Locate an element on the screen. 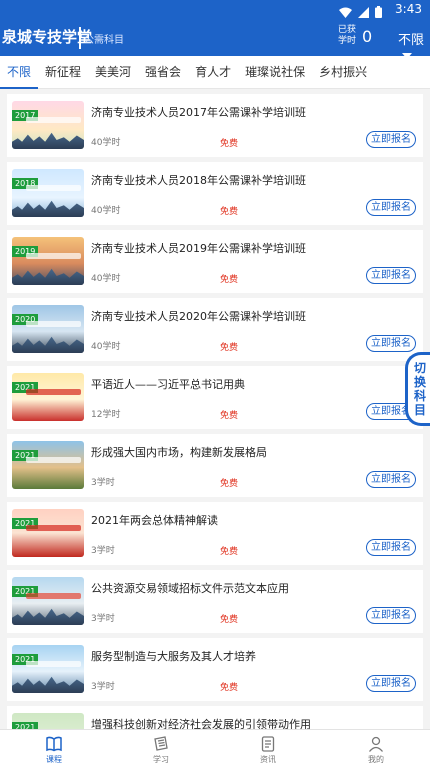  course-card: 2017 济南专业技术人员2017年公需课补学培训班 40学时 免费 立即报名 is located at coordinates (215, 125).